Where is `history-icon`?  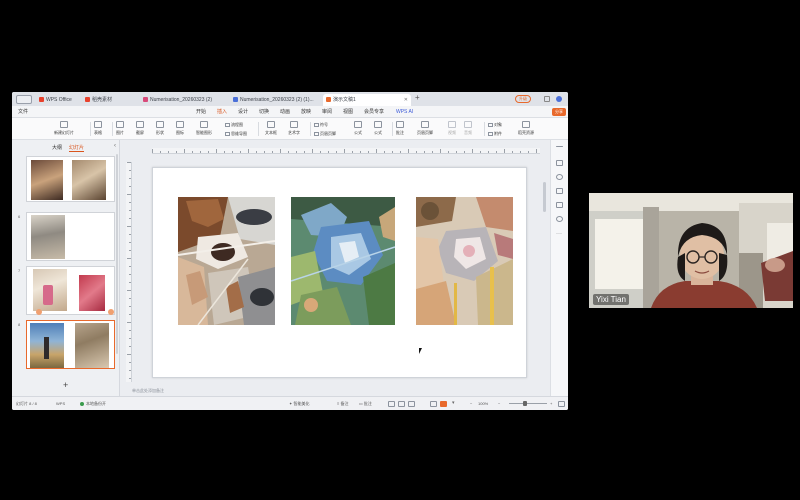 history-icon is located at coordinates (559, 219).